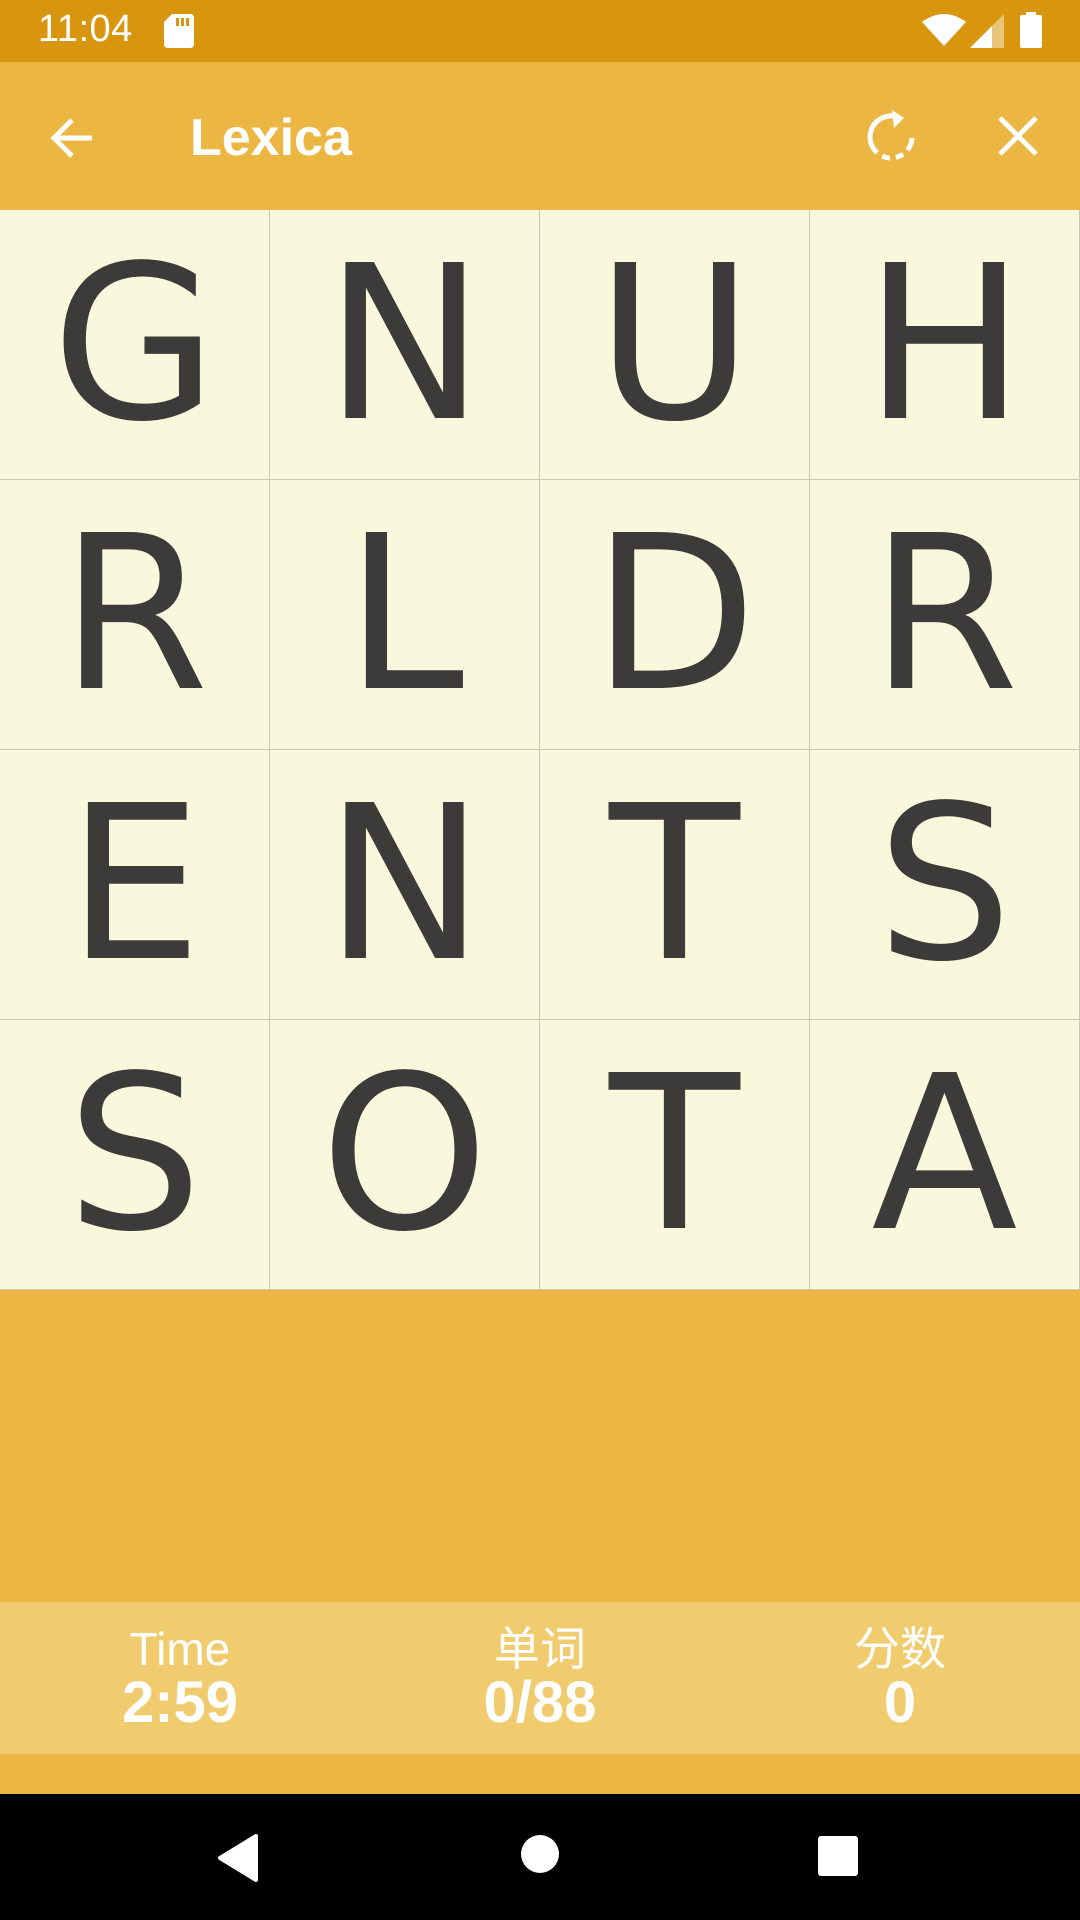  Describe the element at coordinates (135, 1155) in the screenshot. I see `tile-r4-c1: S` at that location.